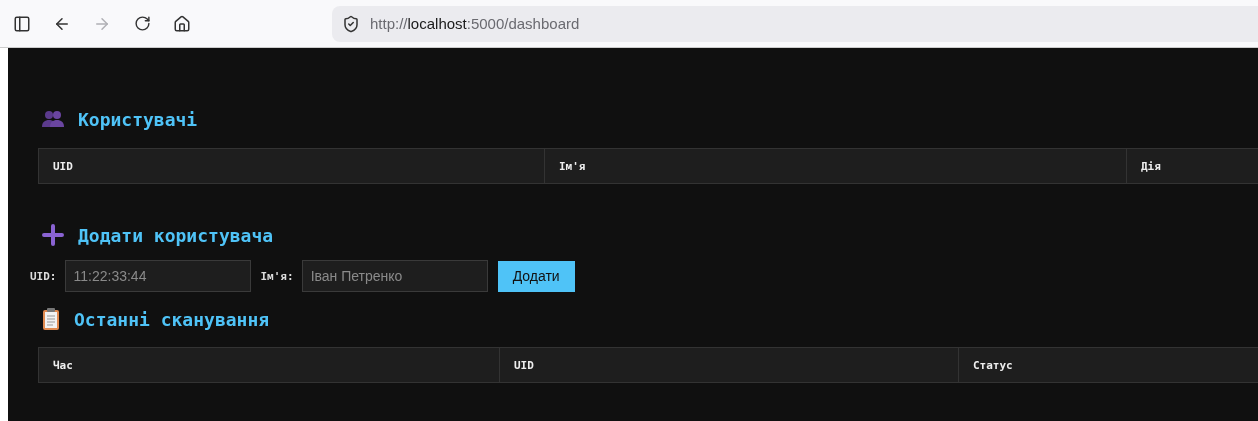 This screenshot has width=1258, height=421. What do you see at coordinates (536, 276) in the screenshot?
I see `add-button: Додати` at bounding box center [536, 276].